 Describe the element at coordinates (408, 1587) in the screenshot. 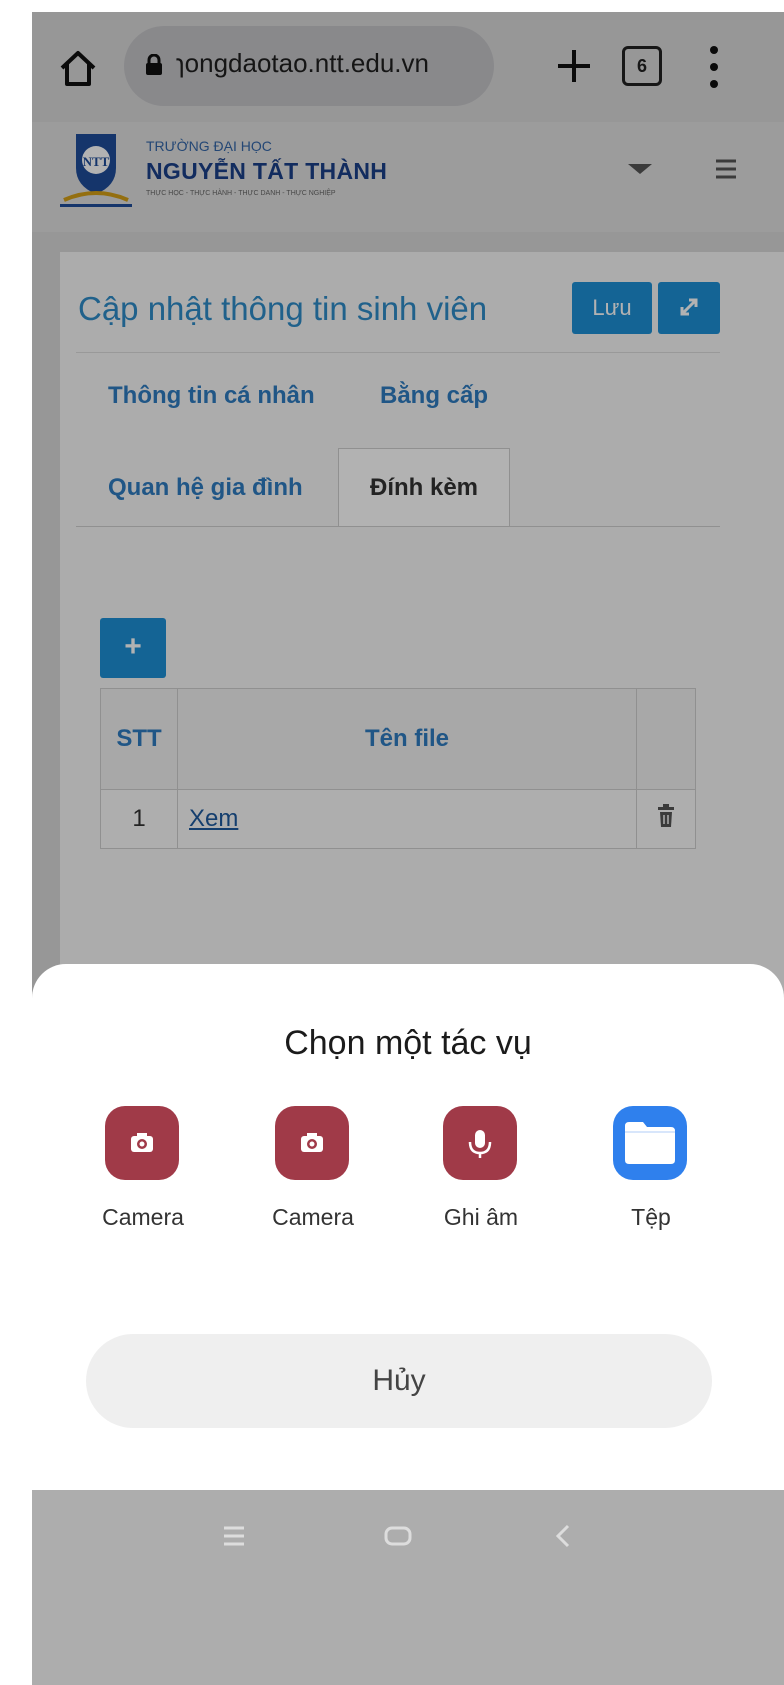

I see `system-navigation-bar` at that location.